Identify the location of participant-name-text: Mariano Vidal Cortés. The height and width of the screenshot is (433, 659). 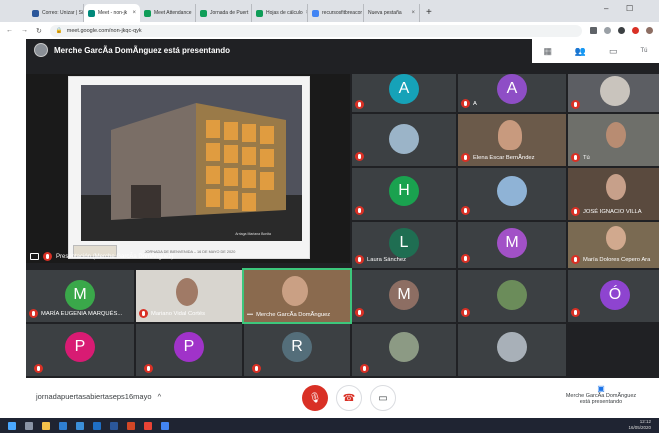
(178, 313).